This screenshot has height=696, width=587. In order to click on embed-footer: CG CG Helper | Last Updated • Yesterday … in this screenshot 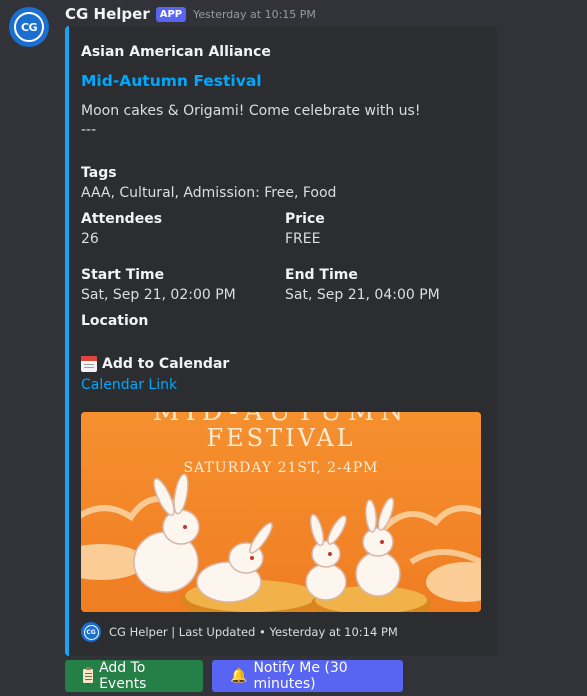, I will do `click(239, 632)`.